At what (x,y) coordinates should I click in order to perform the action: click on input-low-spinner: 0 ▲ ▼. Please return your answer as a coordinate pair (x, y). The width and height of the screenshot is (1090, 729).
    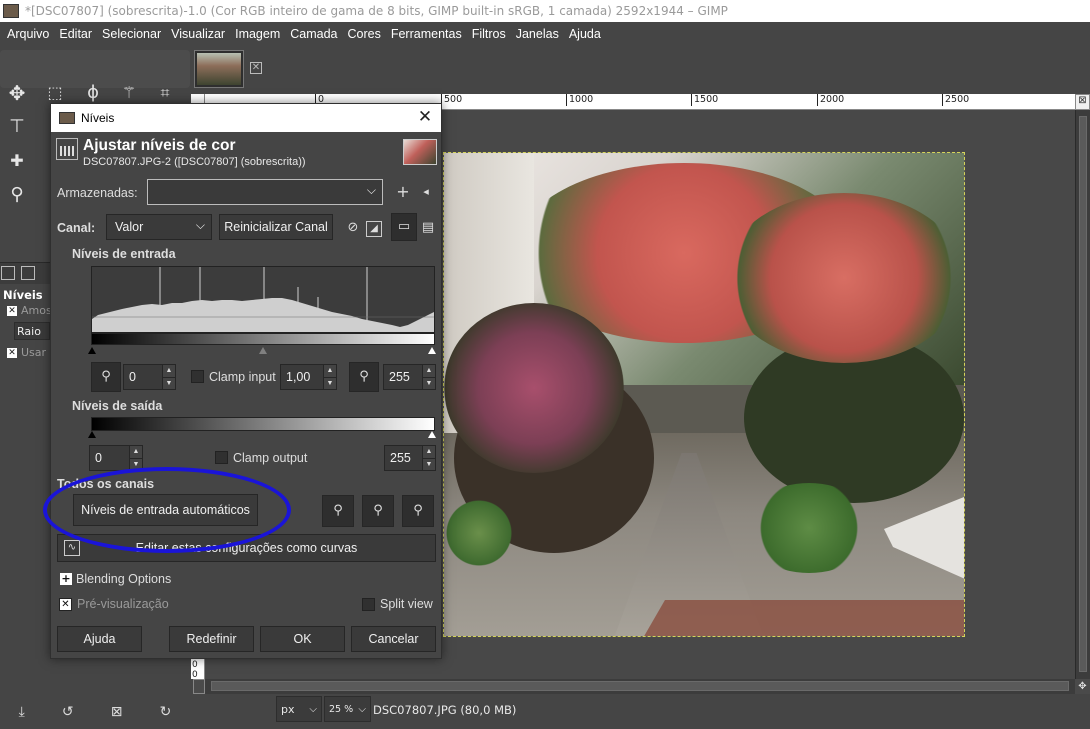
    Looking at the image, I should click on (149, 377).